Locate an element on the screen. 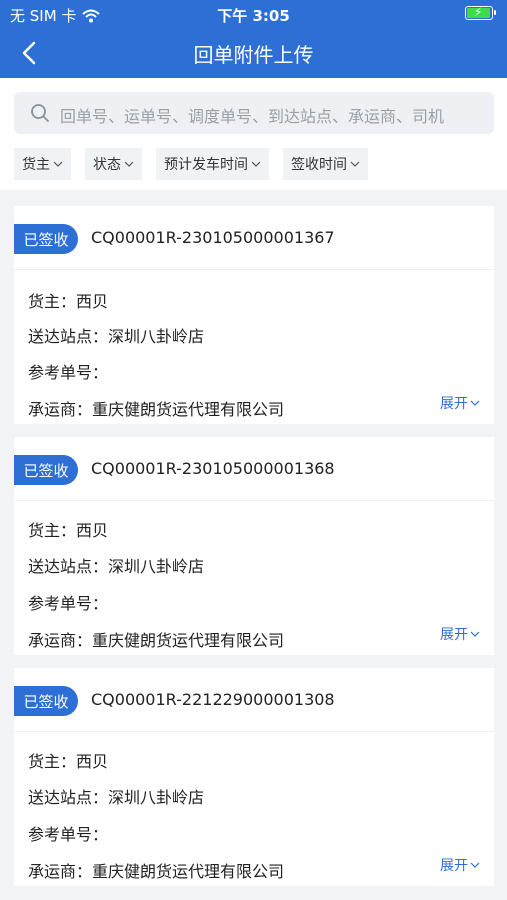 Image resolution: width=507 pixels, height=900 pixels. filter-label: 签收时间 is located at coordinates (319, 165).